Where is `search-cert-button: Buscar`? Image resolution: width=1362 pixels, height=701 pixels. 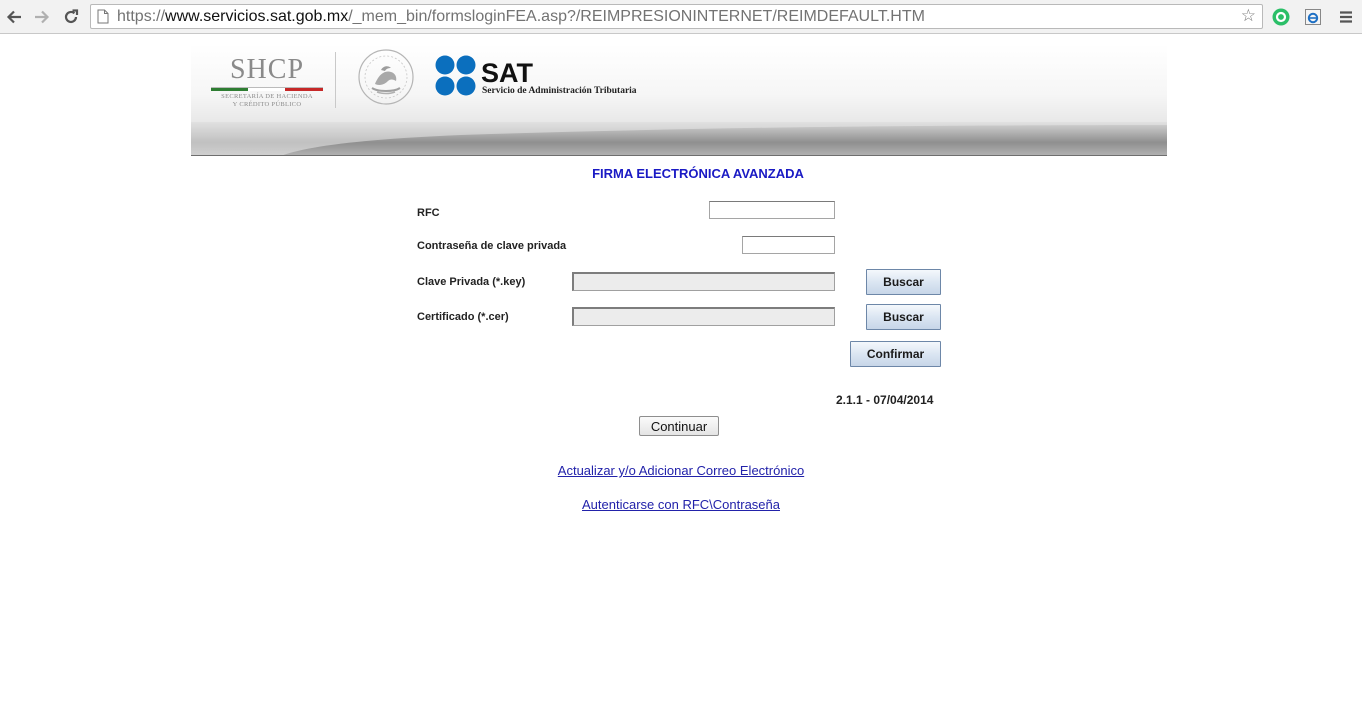 search-cert-button: Buscar is located at coordinates (903, 317).